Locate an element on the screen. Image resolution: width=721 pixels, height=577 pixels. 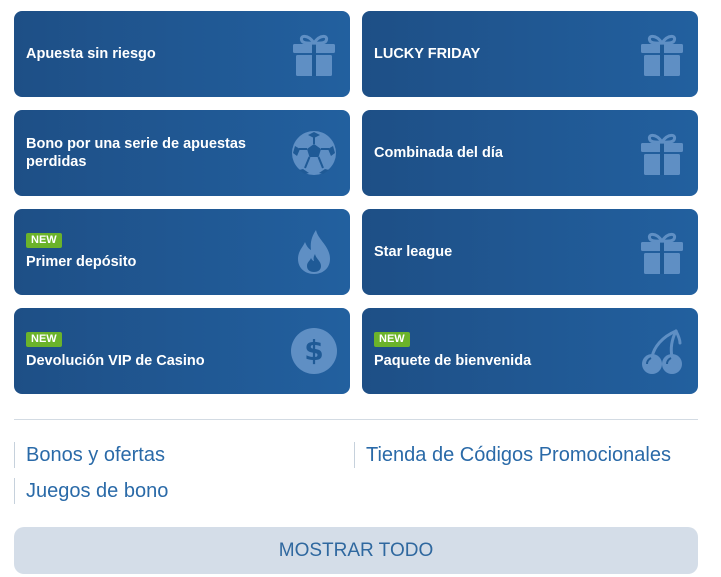
promo-card-label: Star league is located at coordinates (413, 252).